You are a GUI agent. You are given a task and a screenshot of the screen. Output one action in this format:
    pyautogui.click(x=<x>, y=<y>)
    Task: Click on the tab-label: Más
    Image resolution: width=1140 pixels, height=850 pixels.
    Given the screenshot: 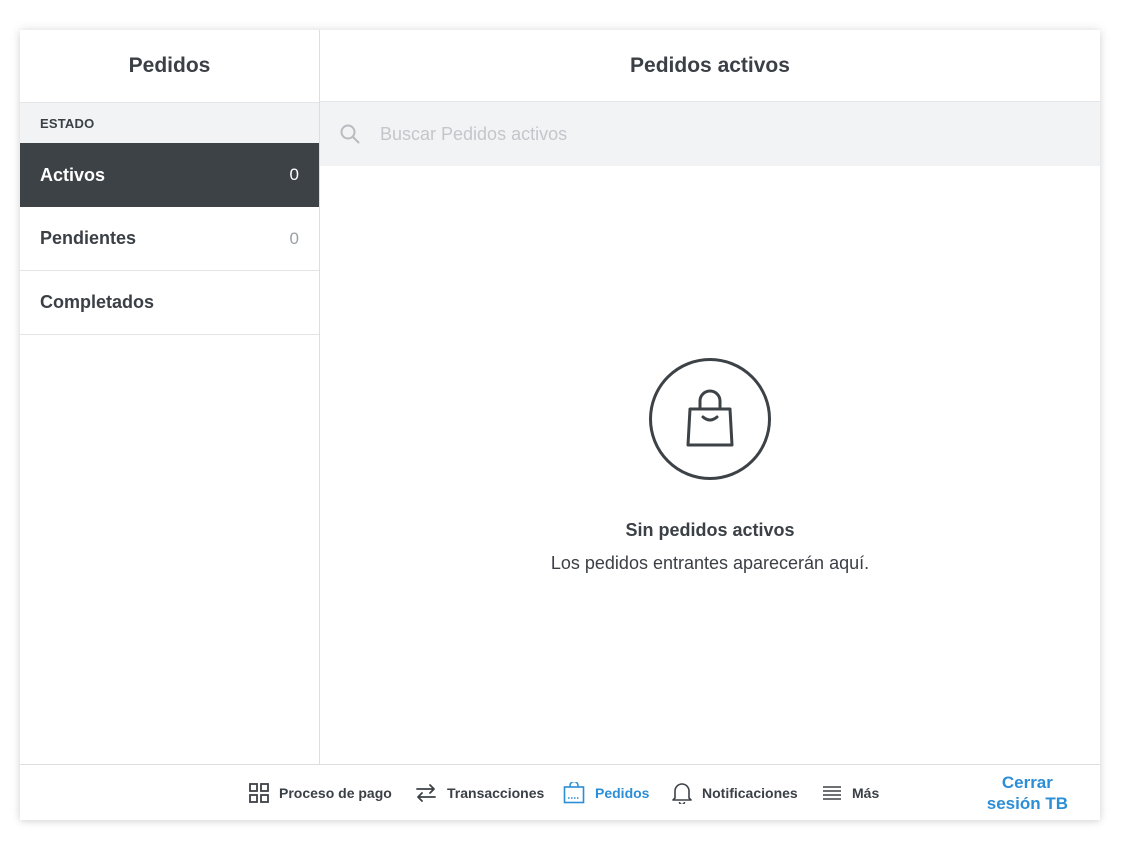 What is the action you would take?
    pyautogui.click(x=866, y=793)
    